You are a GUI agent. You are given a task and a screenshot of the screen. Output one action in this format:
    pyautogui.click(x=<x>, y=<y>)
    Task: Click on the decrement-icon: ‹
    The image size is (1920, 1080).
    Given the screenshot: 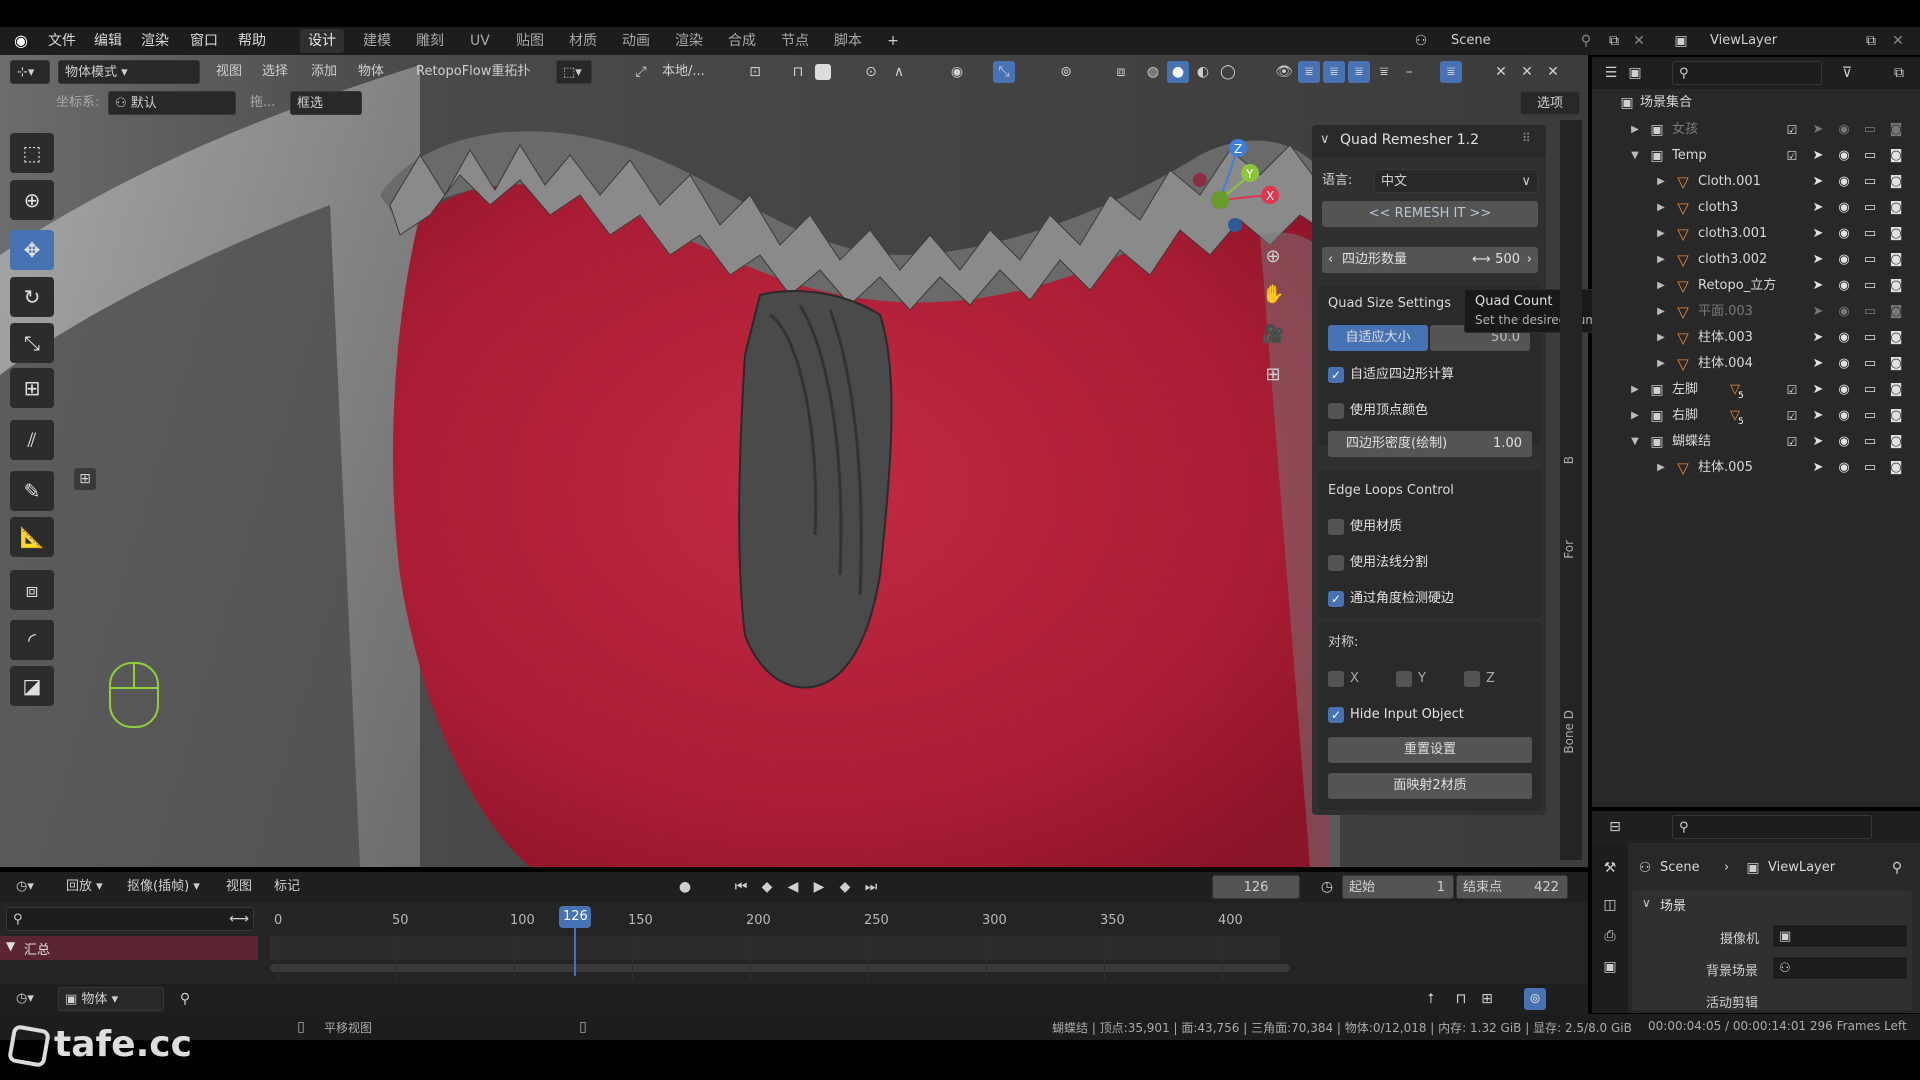 What is the action you would take?
    pyautogui.click(x=1330, y=260)
    